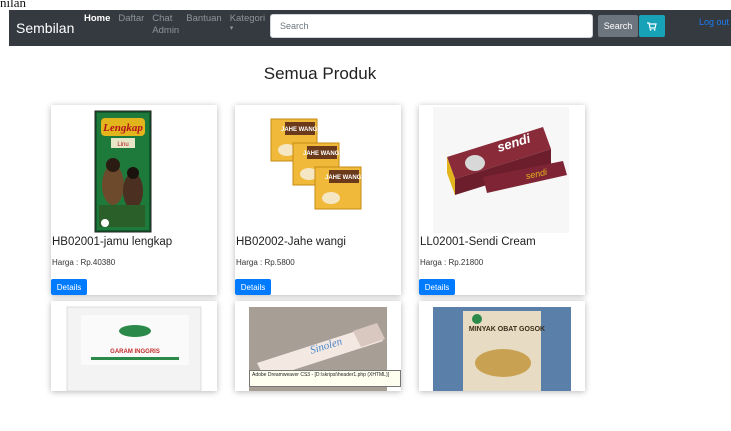 The height and width of the screenshot is (431, 731). Describe the element at coordinates (300, 130) in the screenshot. I see `product-2-label-1: JAHE WANGI` at that location.